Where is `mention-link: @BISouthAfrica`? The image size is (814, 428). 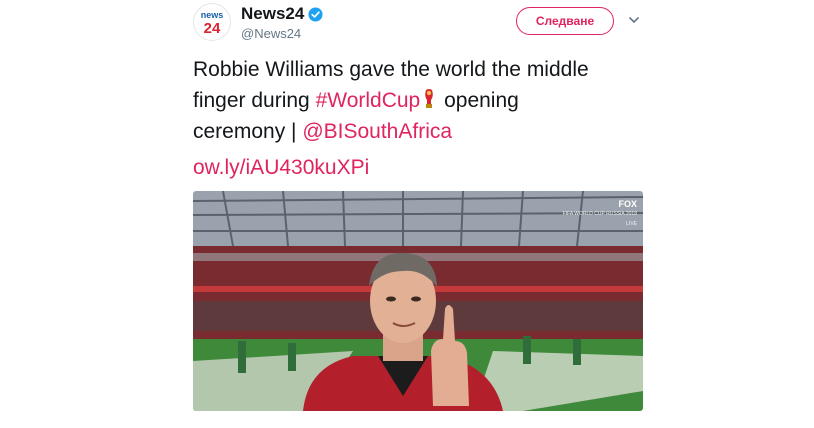
mention-link: @BISouthAfrica is located at coordinates (377, 131).